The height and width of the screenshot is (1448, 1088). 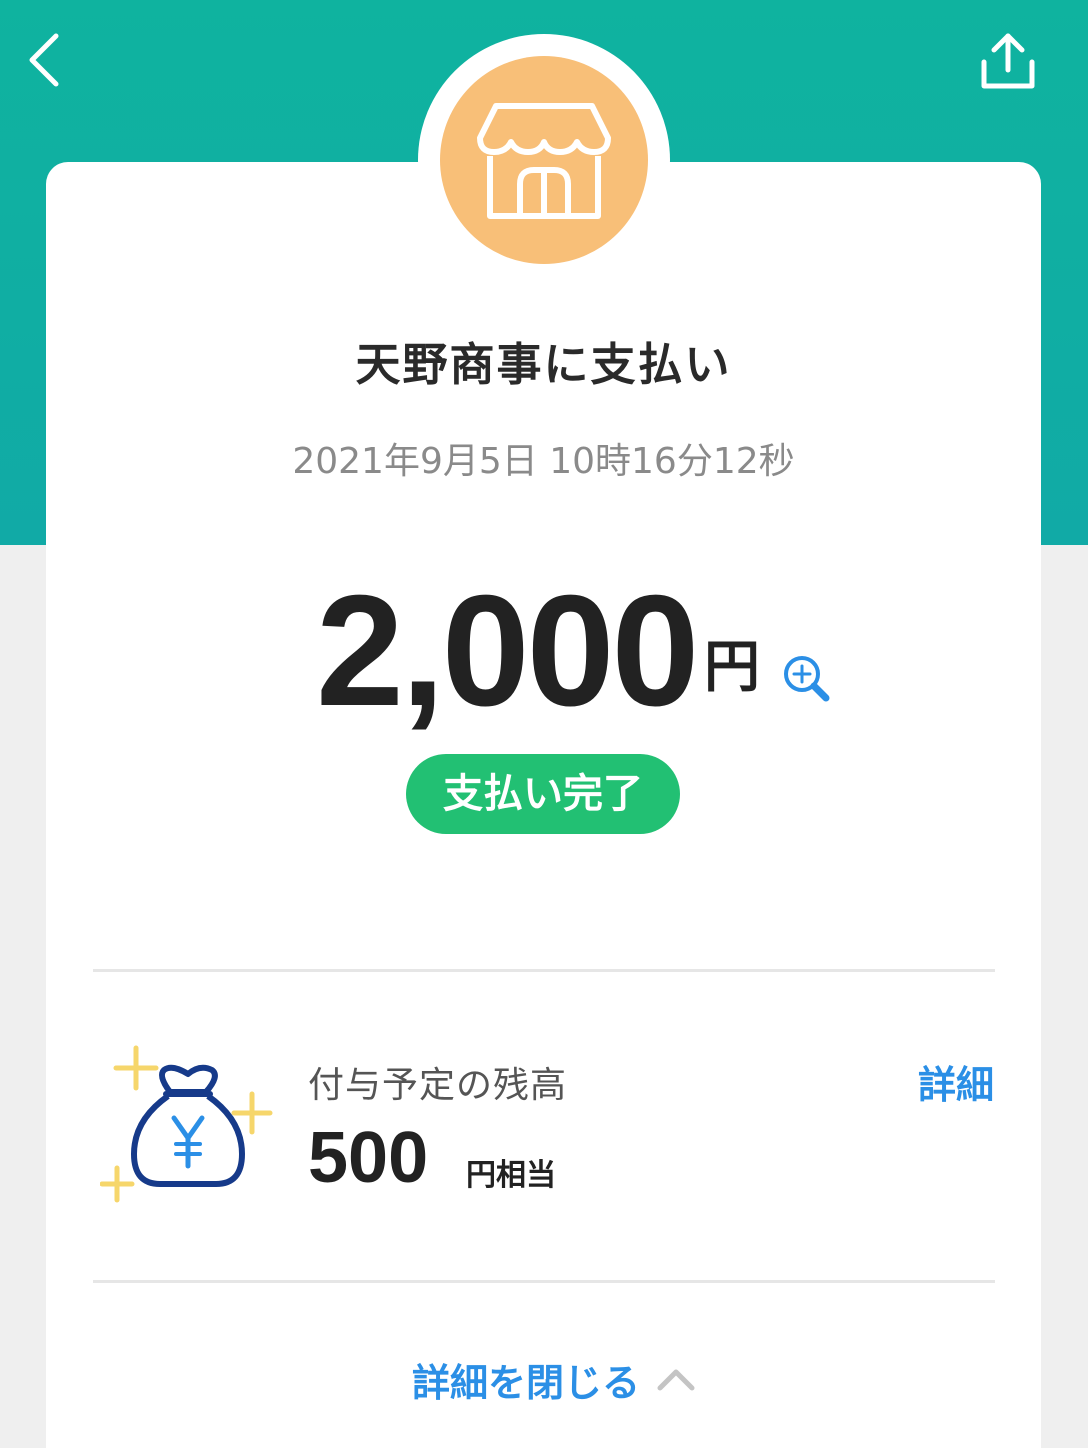 What do you see at coordinates (543, 461) in the screenshot?
I see `payment-datetime: 2021年9月5日 10時16分12秒` at bounding box center [543, 461].